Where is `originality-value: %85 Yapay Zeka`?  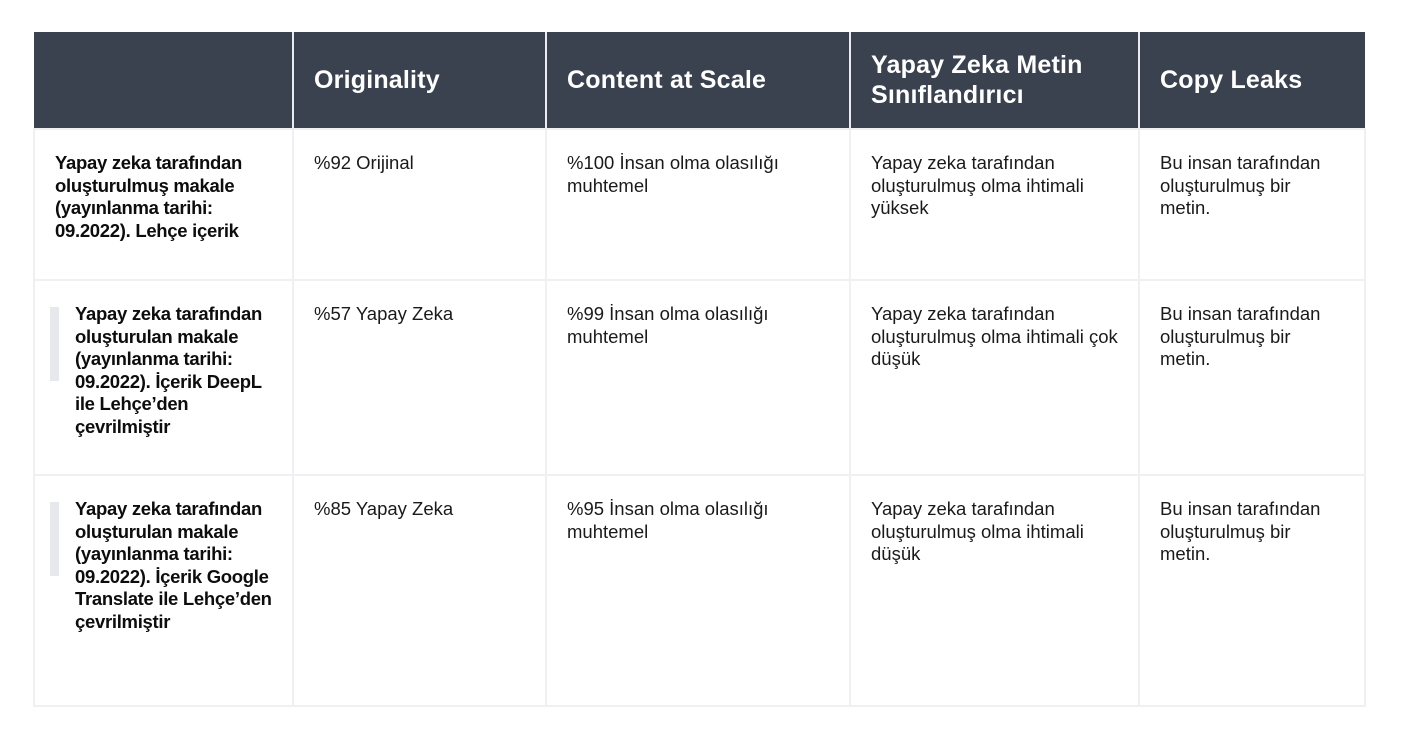
originality-value: %85 Yapay Zeka is located at coordinates (384, 508).